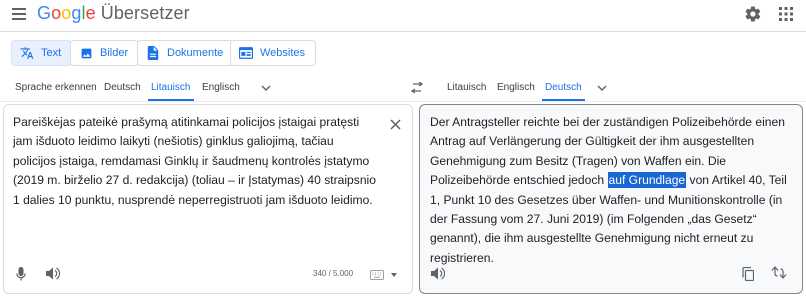 The height and width of the screenshot is (299, 806). I want to click on document-icon, so click(153, 53).